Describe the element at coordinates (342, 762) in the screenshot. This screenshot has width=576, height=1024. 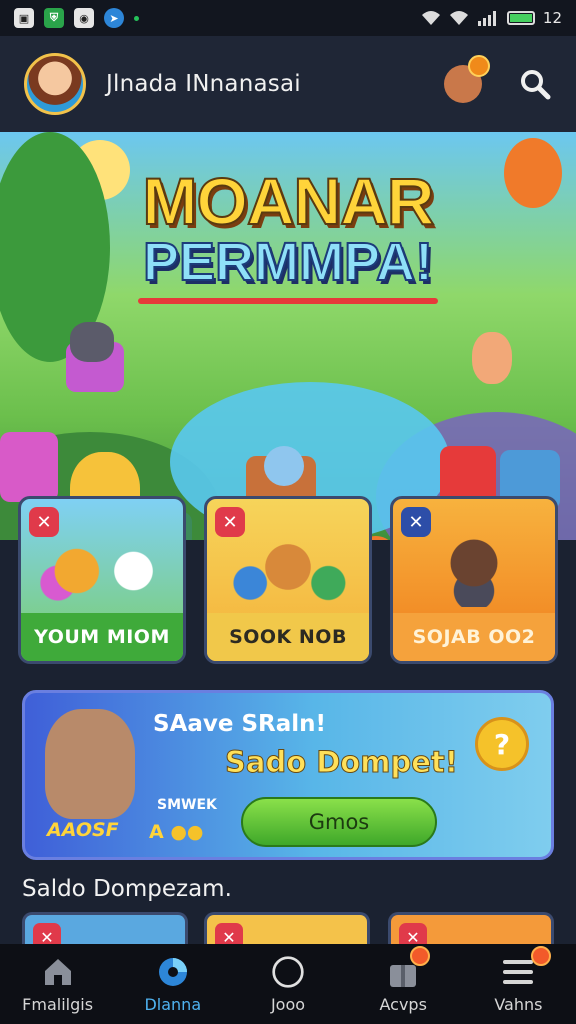
I see `promo-headline: Sado Dompet!` at that location.